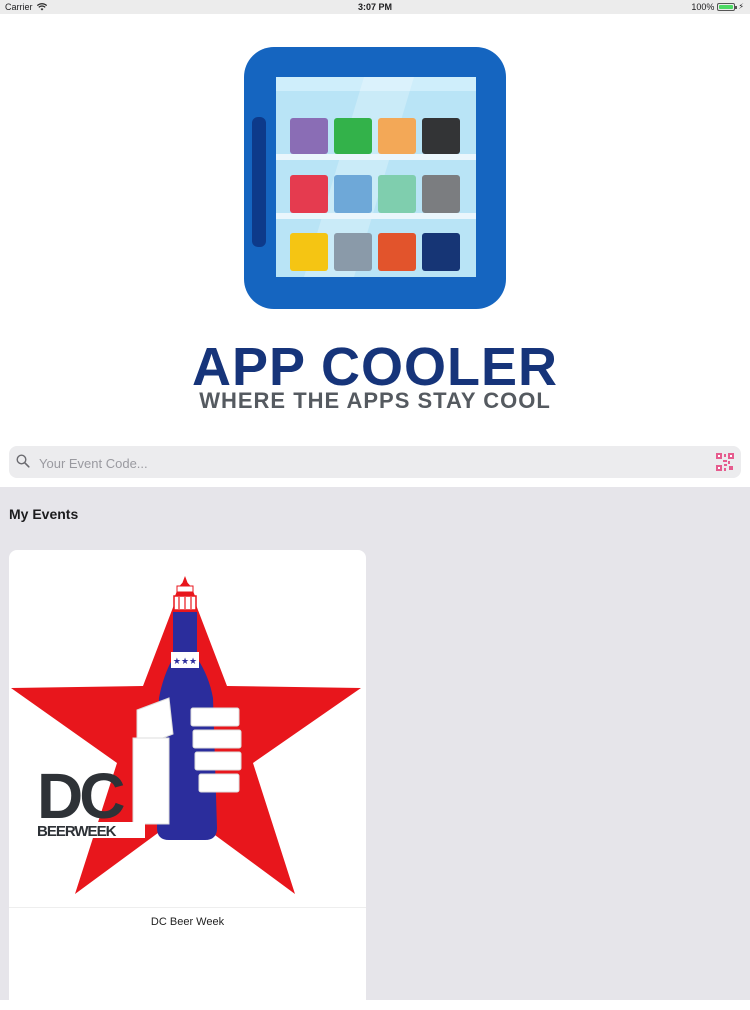 The height and width of the screenshot is (1010, 750). I want to click on status-right: 100% ⚡, so click(717, 7).